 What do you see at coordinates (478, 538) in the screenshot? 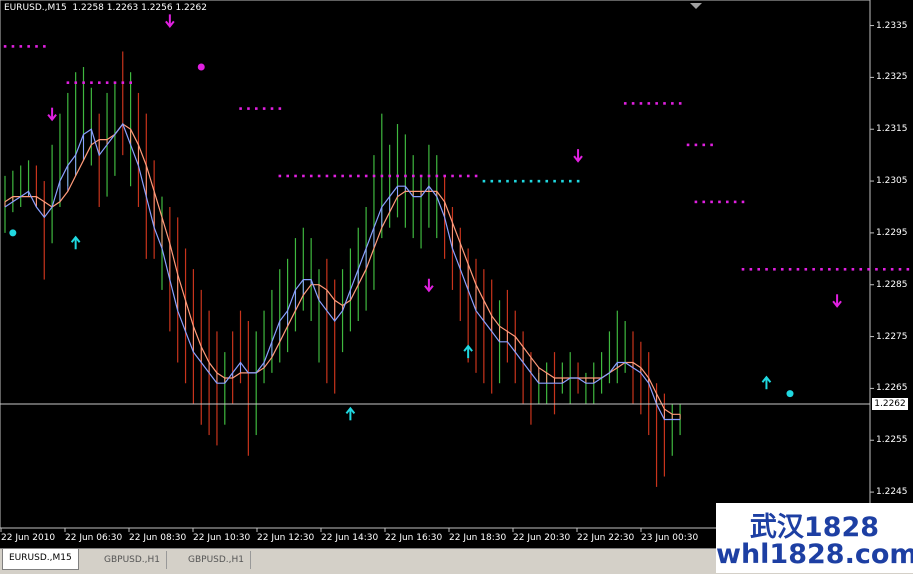
I see `time-tick-label: 22 Jun 18:30` at bounding box center [478, 538].